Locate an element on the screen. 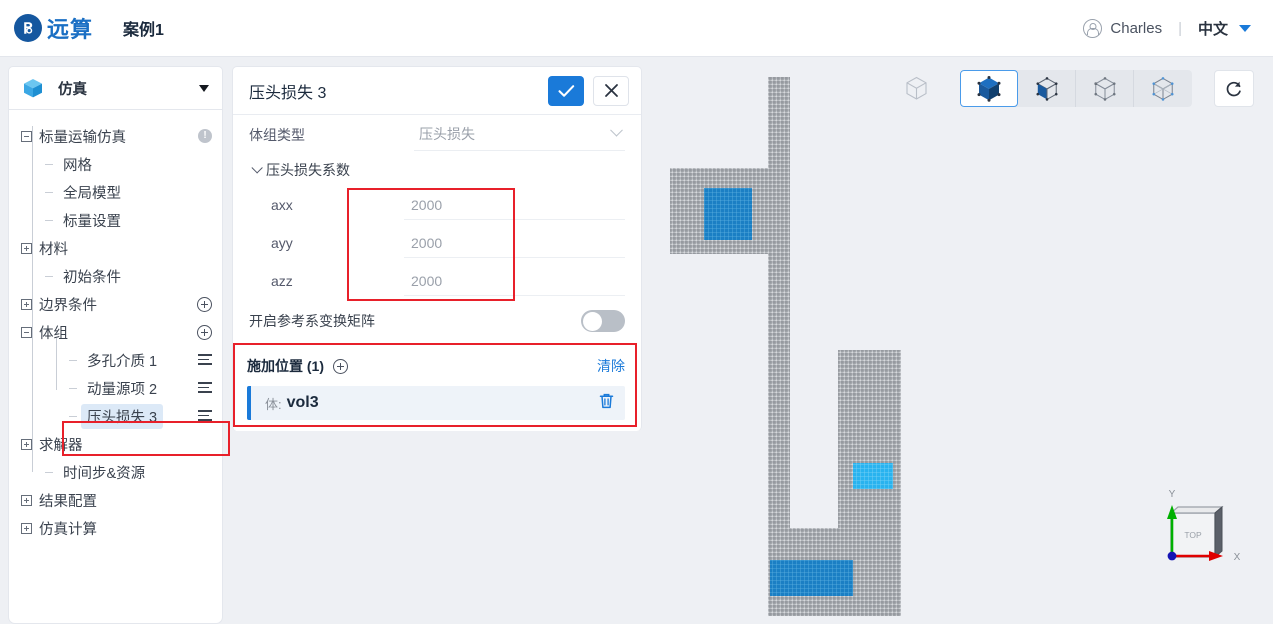 This screenshot has width=1273, height=624. close-icon is located at coordinates (611, 90).